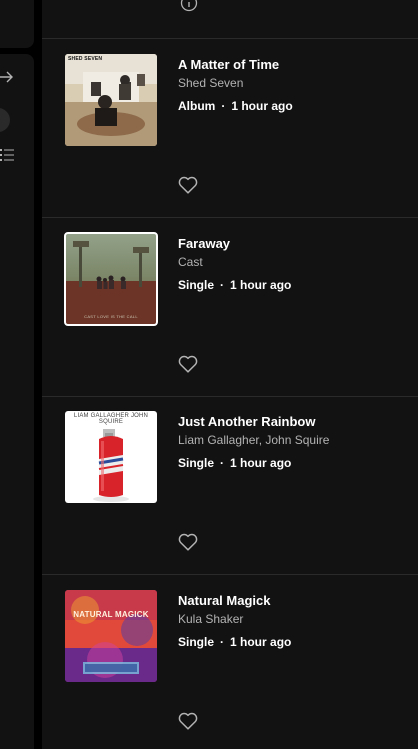 The height and width of the screenshot is (749, 418). I want to click on cover-text: LIAM GALLAGHER JOHN SQUIRE, so click(111, 419).